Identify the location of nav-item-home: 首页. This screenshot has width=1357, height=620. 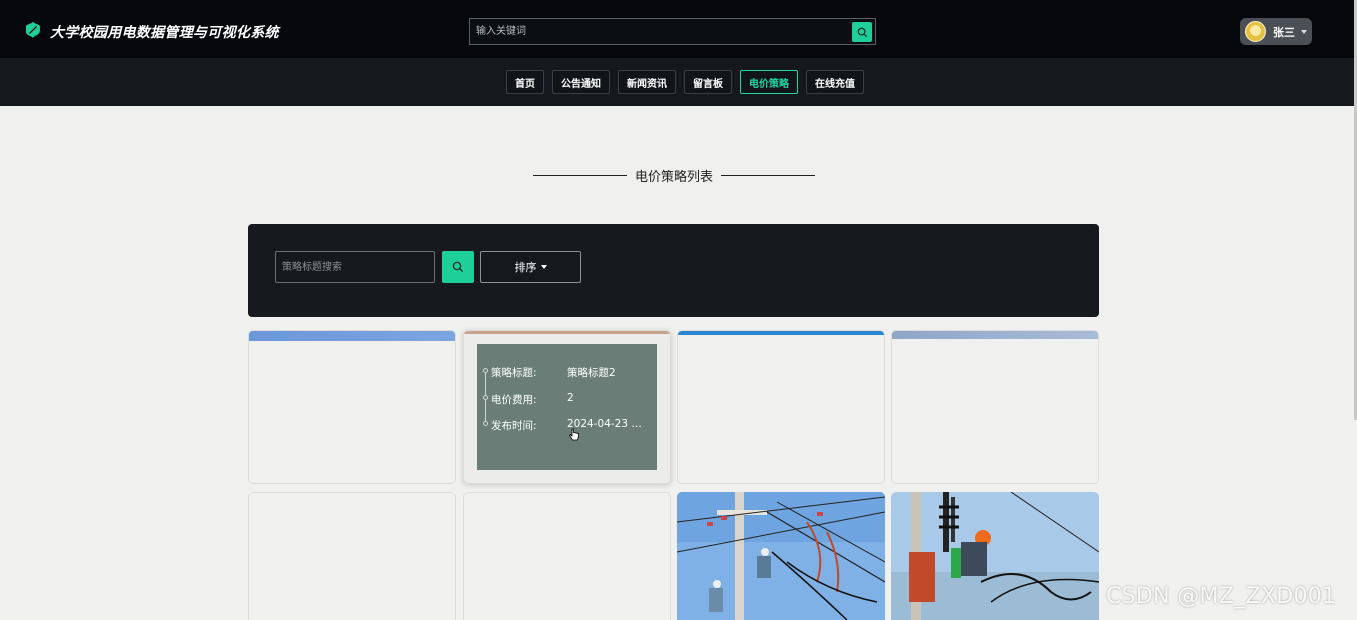
(525, 82).